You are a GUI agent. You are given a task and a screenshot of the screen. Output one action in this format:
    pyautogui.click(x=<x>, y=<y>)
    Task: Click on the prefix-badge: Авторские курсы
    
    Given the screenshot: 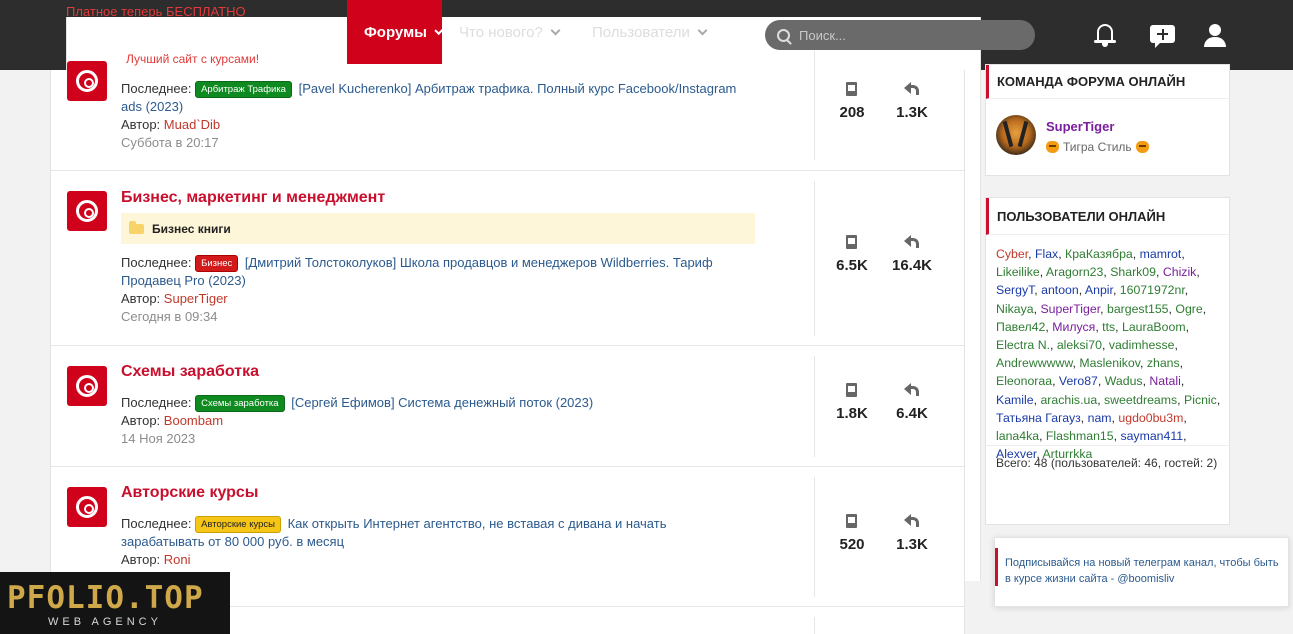 What is the action you would take?
    pyautogui.click(x=238, y=524)
    